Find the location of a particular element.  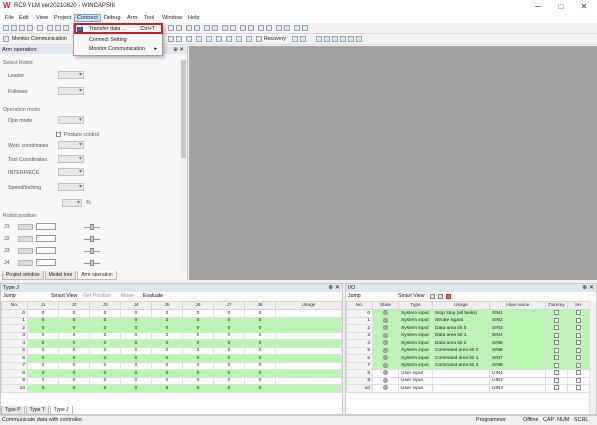

toolbar-icon-m is located at coordinates (279, 28).